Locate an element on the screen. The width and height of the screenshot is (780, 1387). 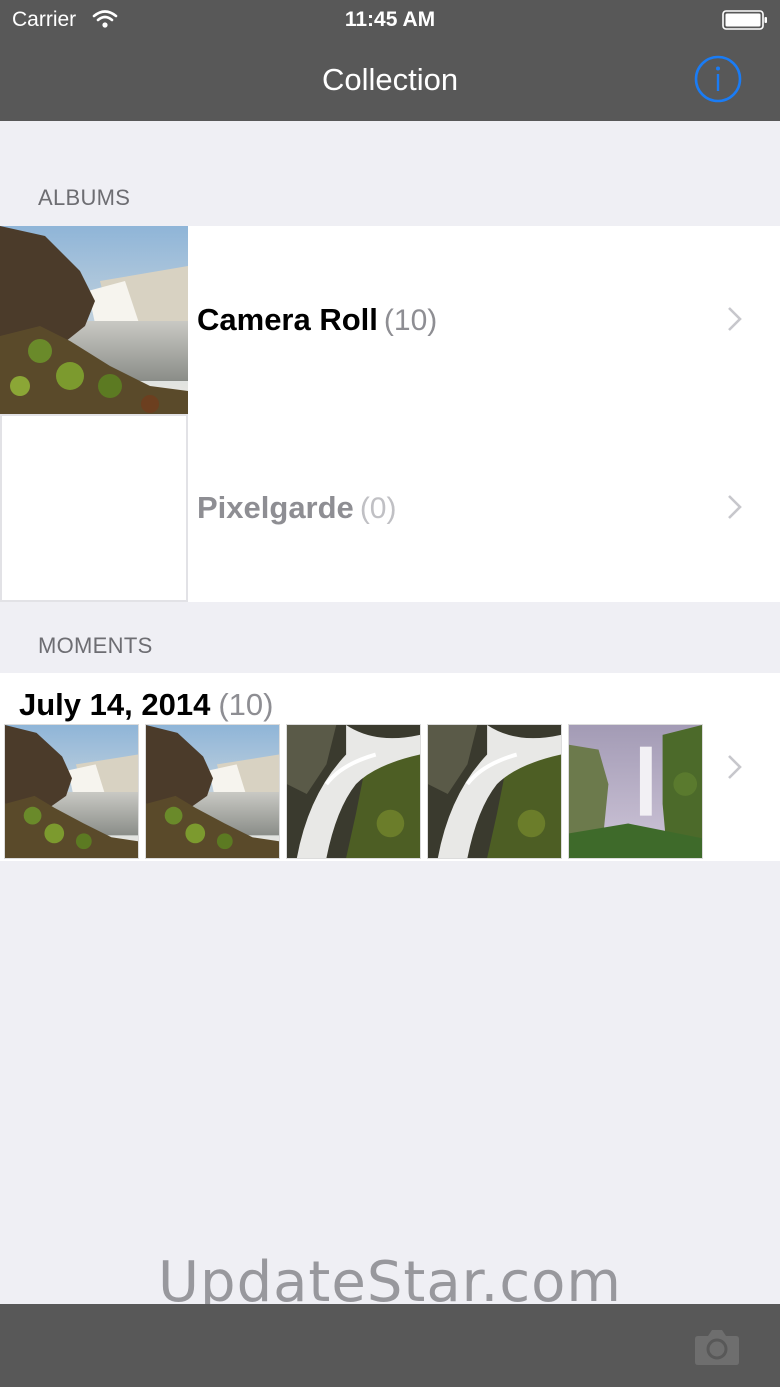
moments-header: MOMENTS is located at coordinates (95, 645).